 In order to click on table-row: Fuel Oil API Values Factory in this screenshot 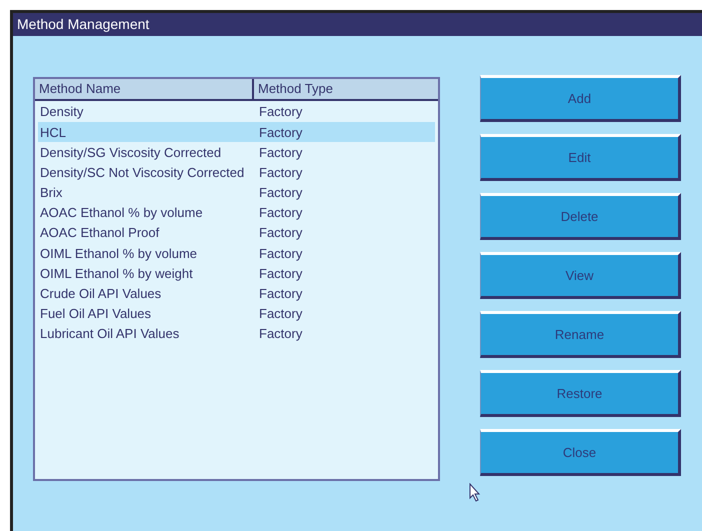, I will do `click(236, 314)`.